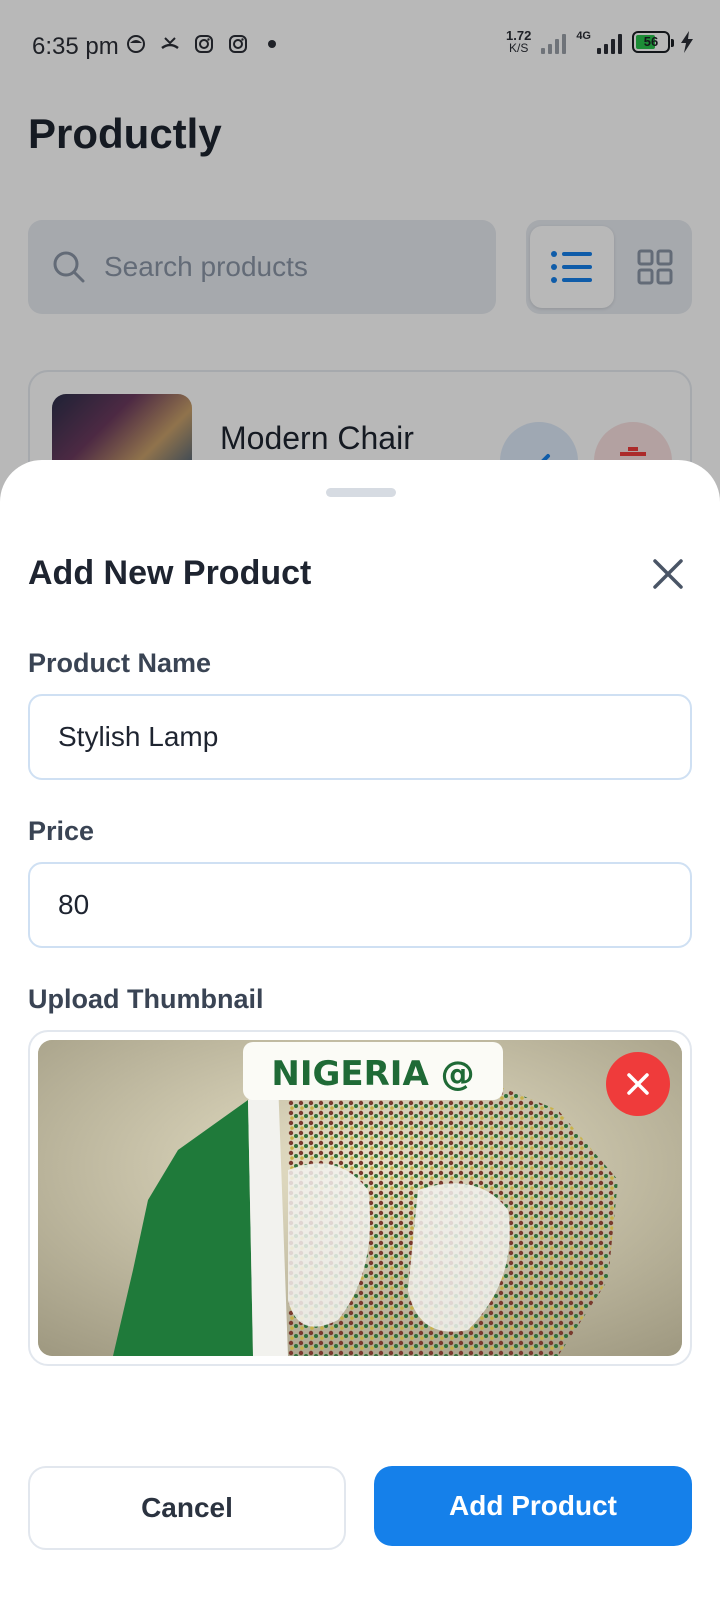 The width and height of the screenshot is (720, 1600). I want to click on sheet-drag-handle, so click(361, 492).